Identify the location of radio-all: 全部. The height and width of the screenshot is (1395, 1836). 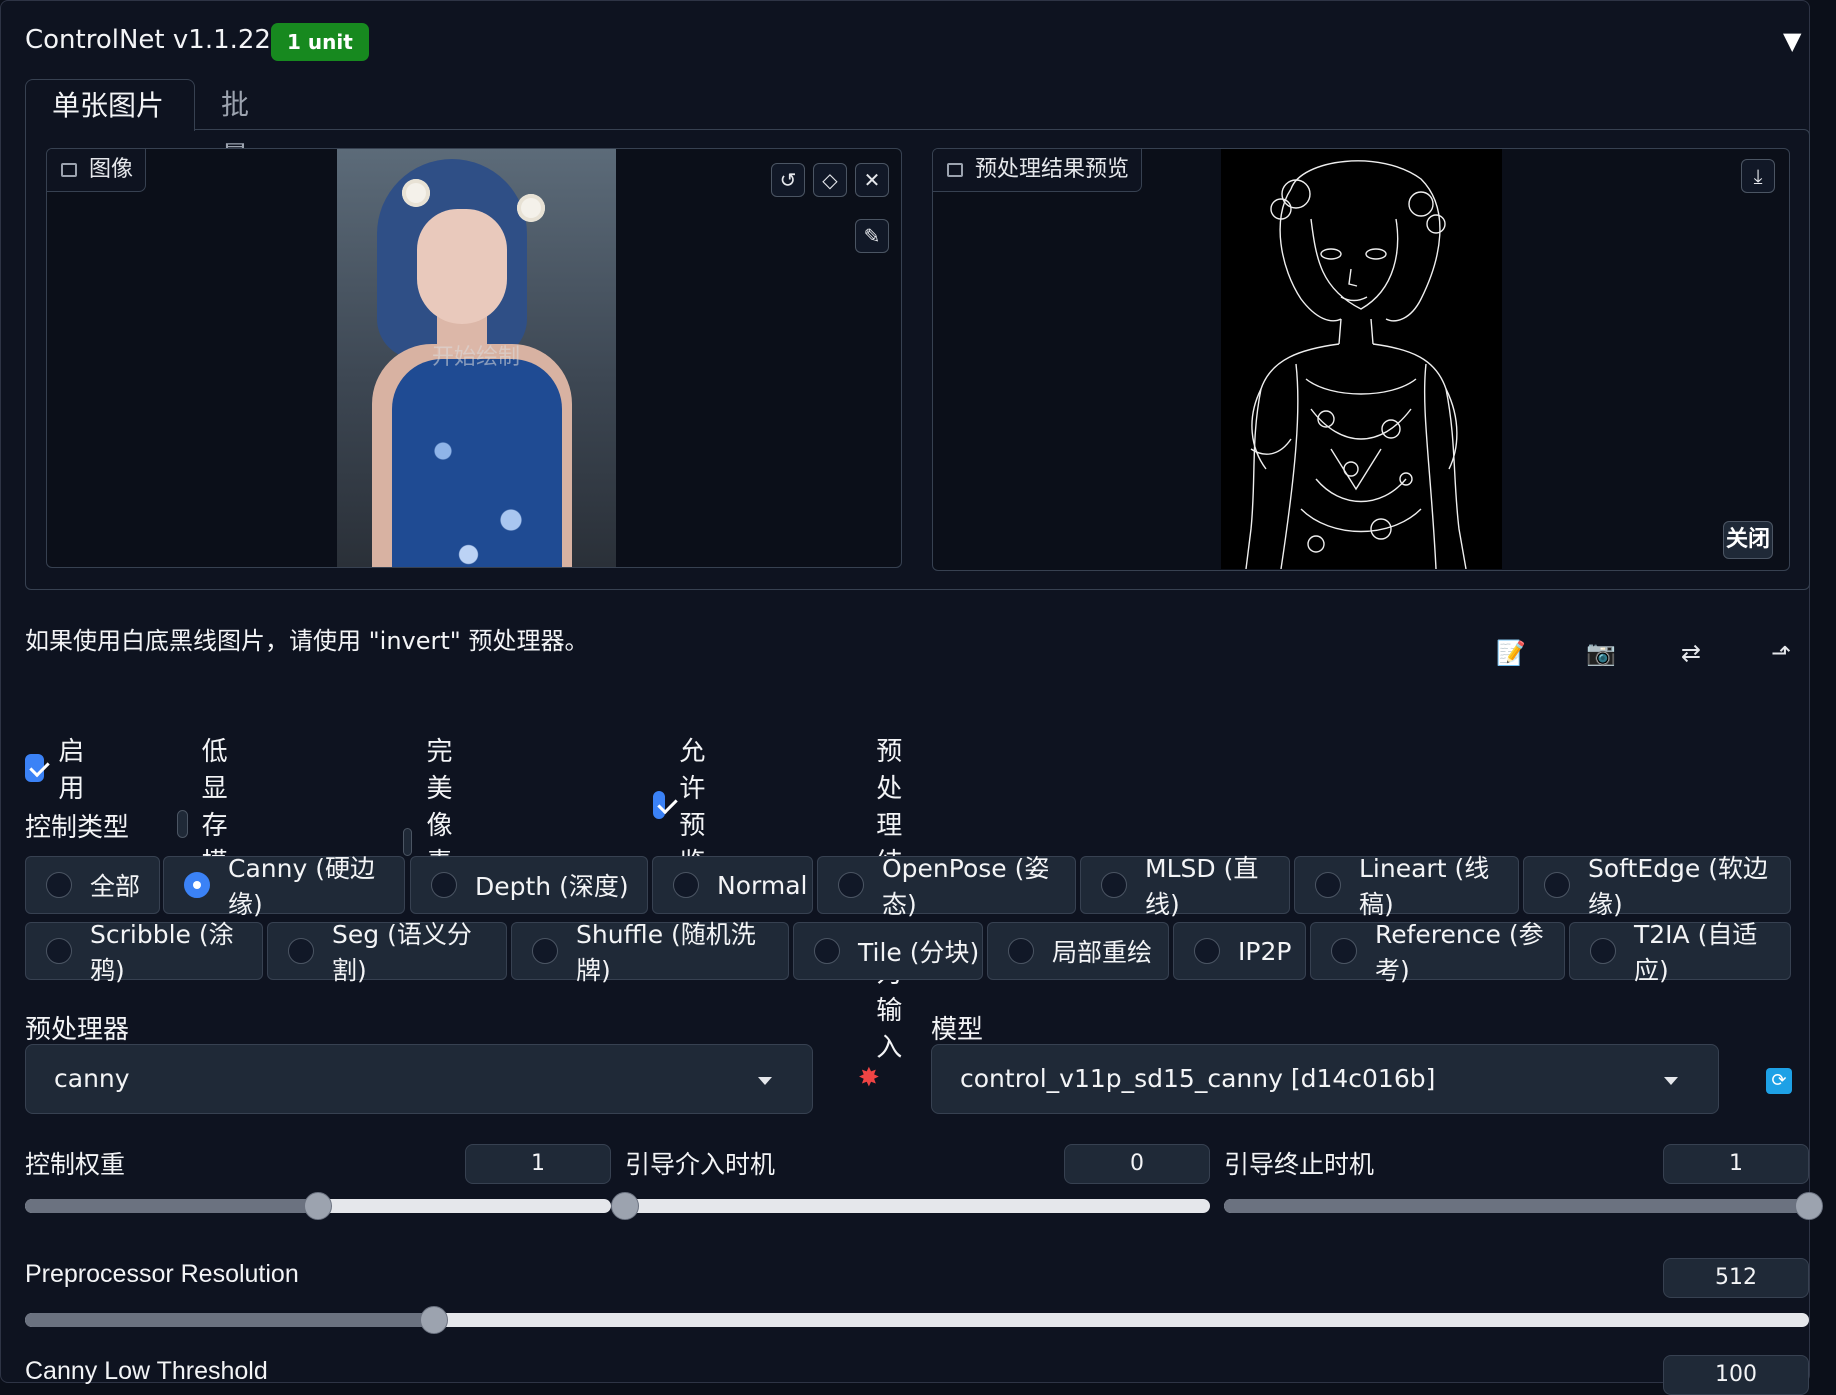
(92, 885).